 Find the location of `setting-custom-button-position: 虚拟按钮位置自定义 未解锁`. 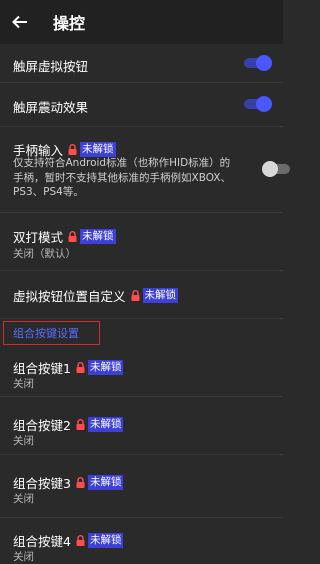

setting-custom-button-position: 虚拟按钮位置自定义 未解锁 is located at coordinates (141, 295).